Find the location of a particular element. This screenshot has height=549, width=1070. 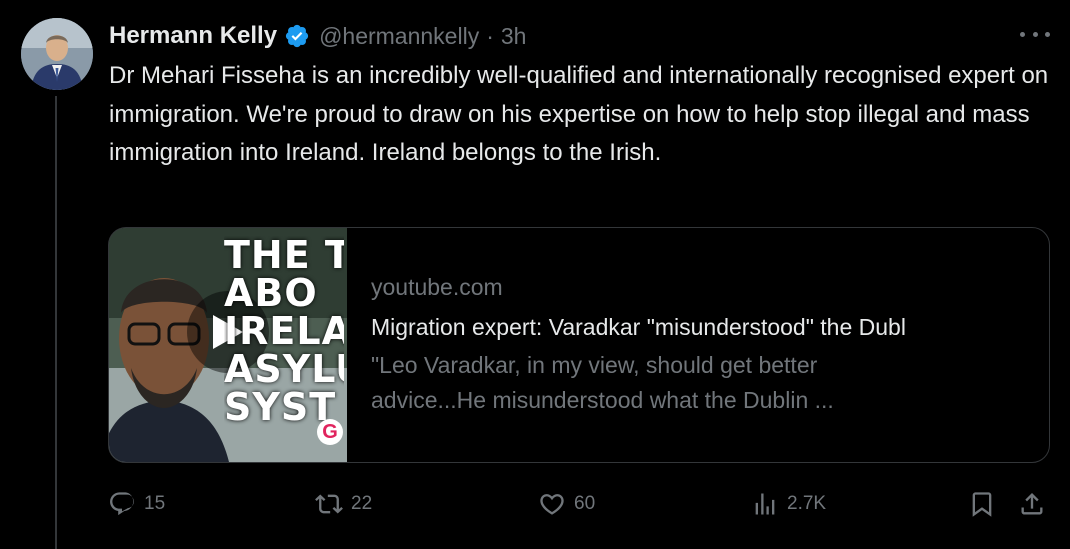

more-icon is located at coordinates (1035, 34).